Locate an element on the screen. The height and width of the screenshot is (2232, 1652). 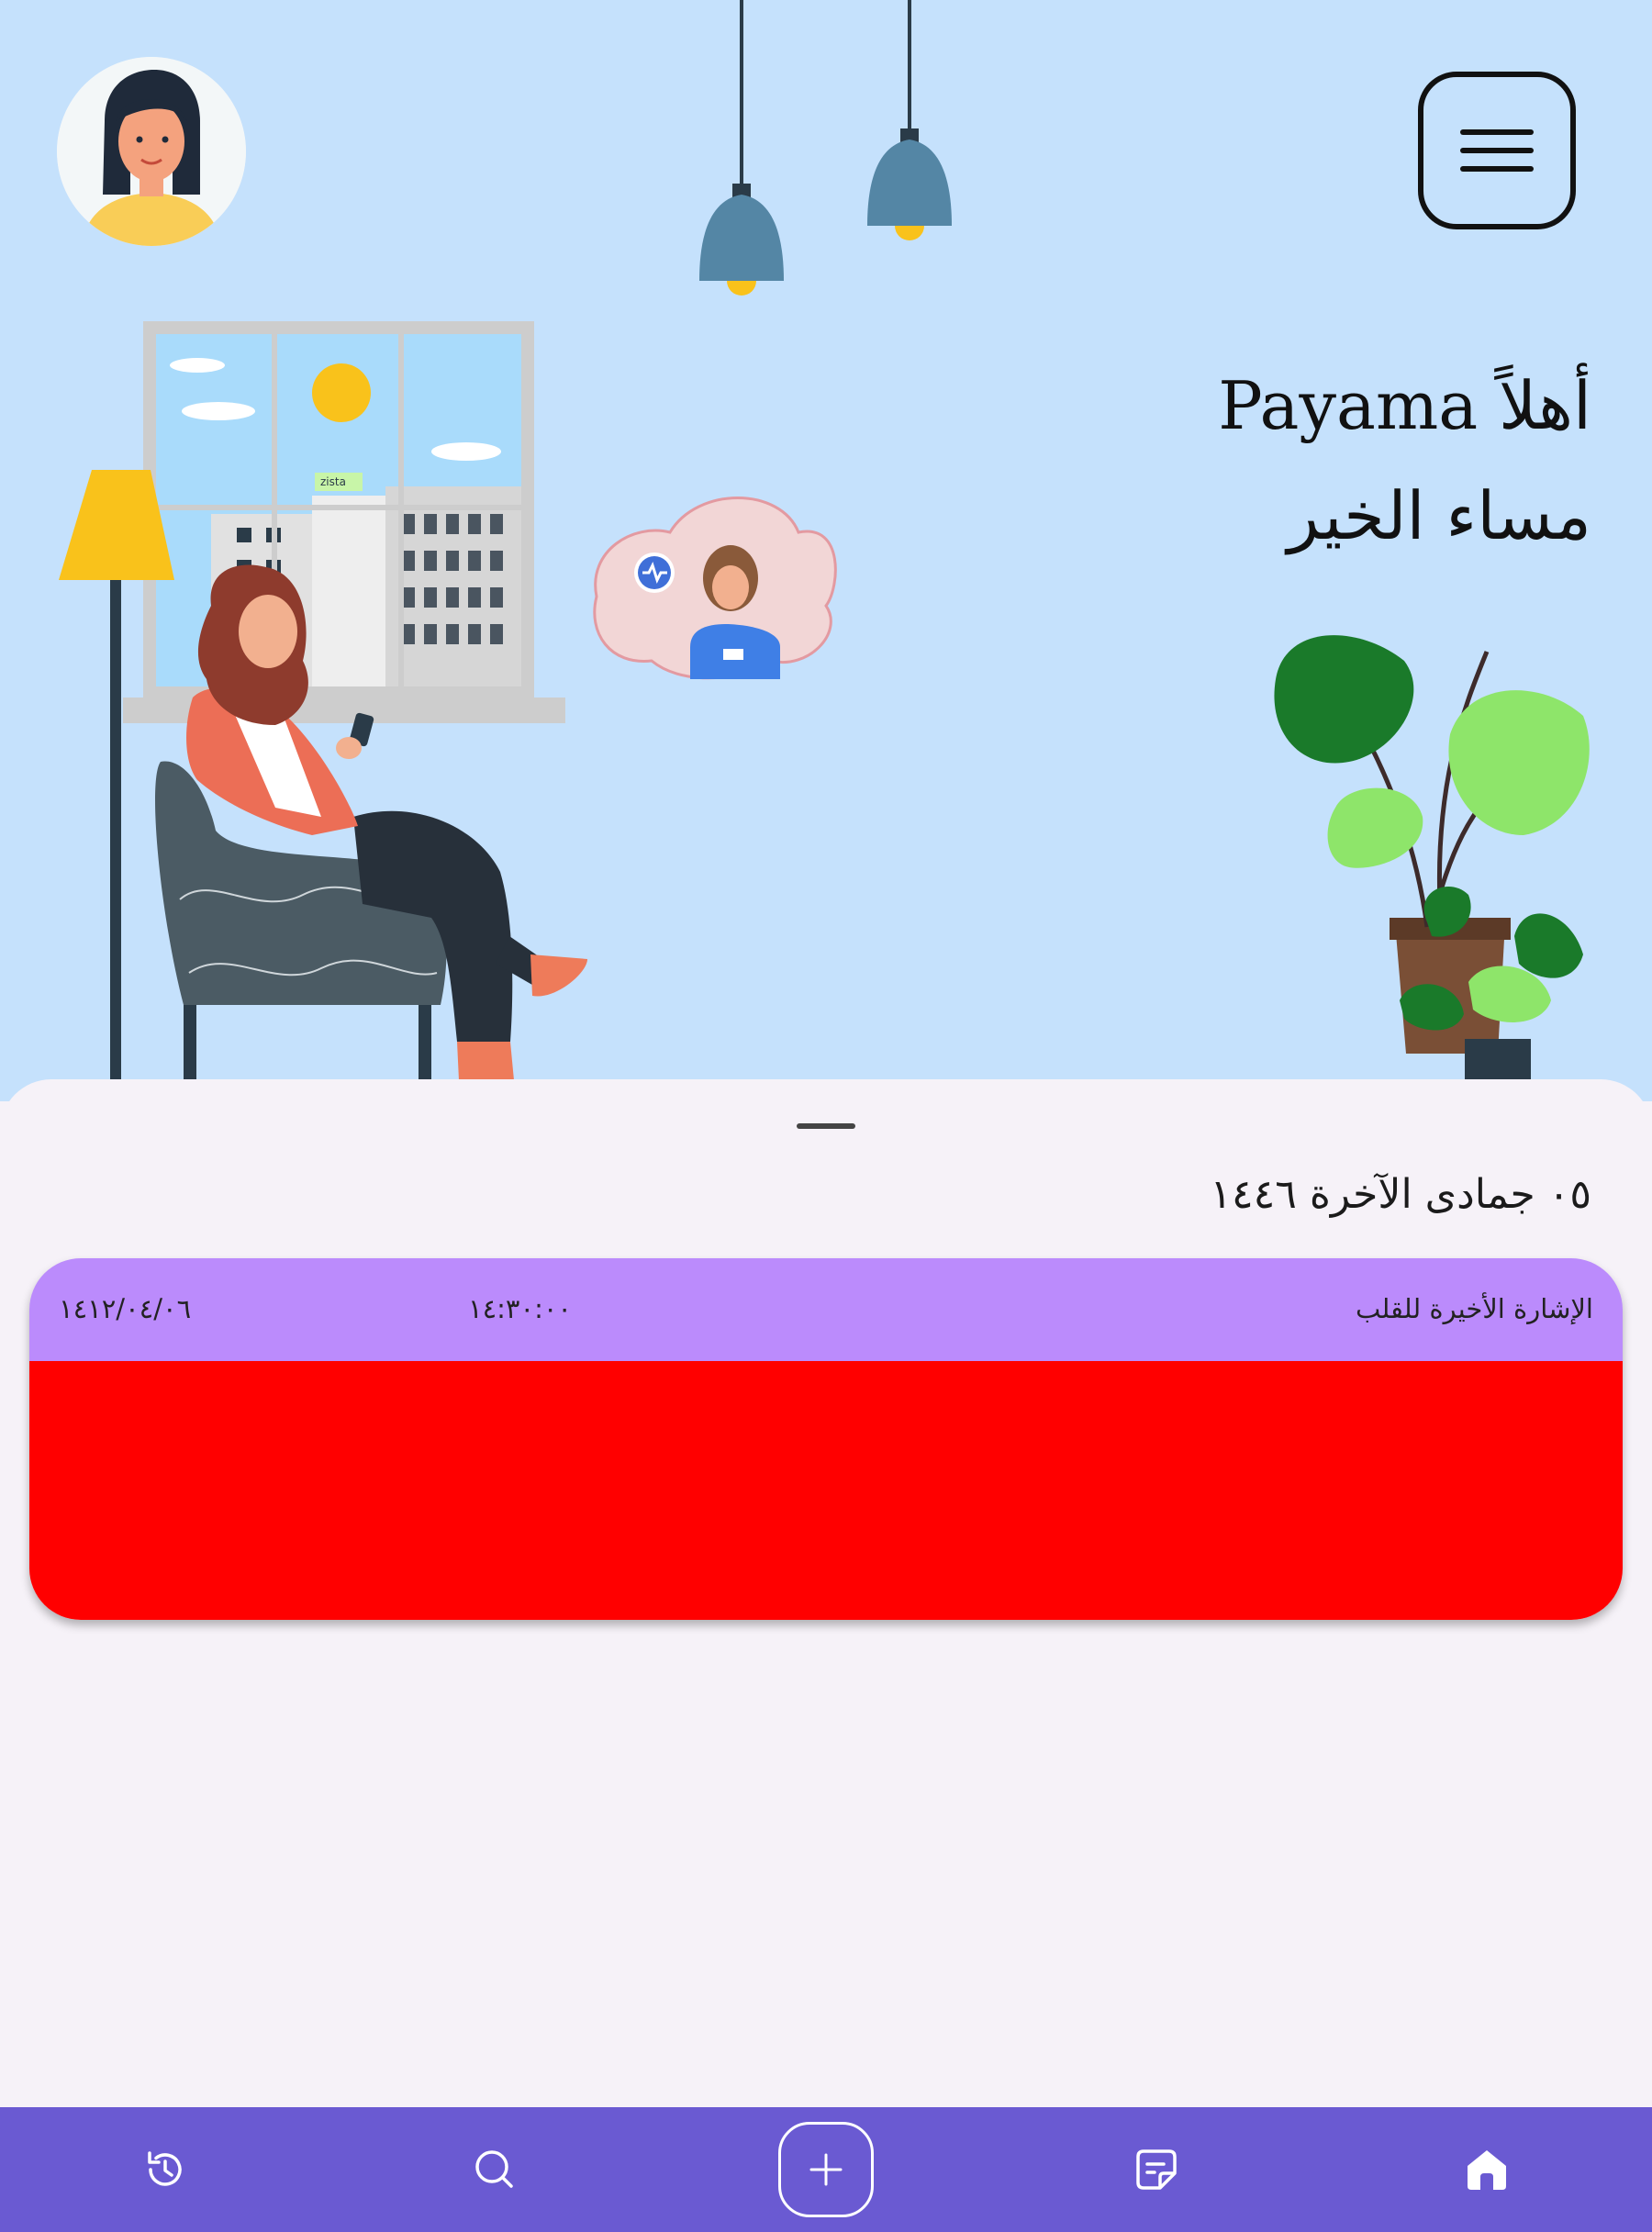
nav-search is located at coordinates (495, 2169).